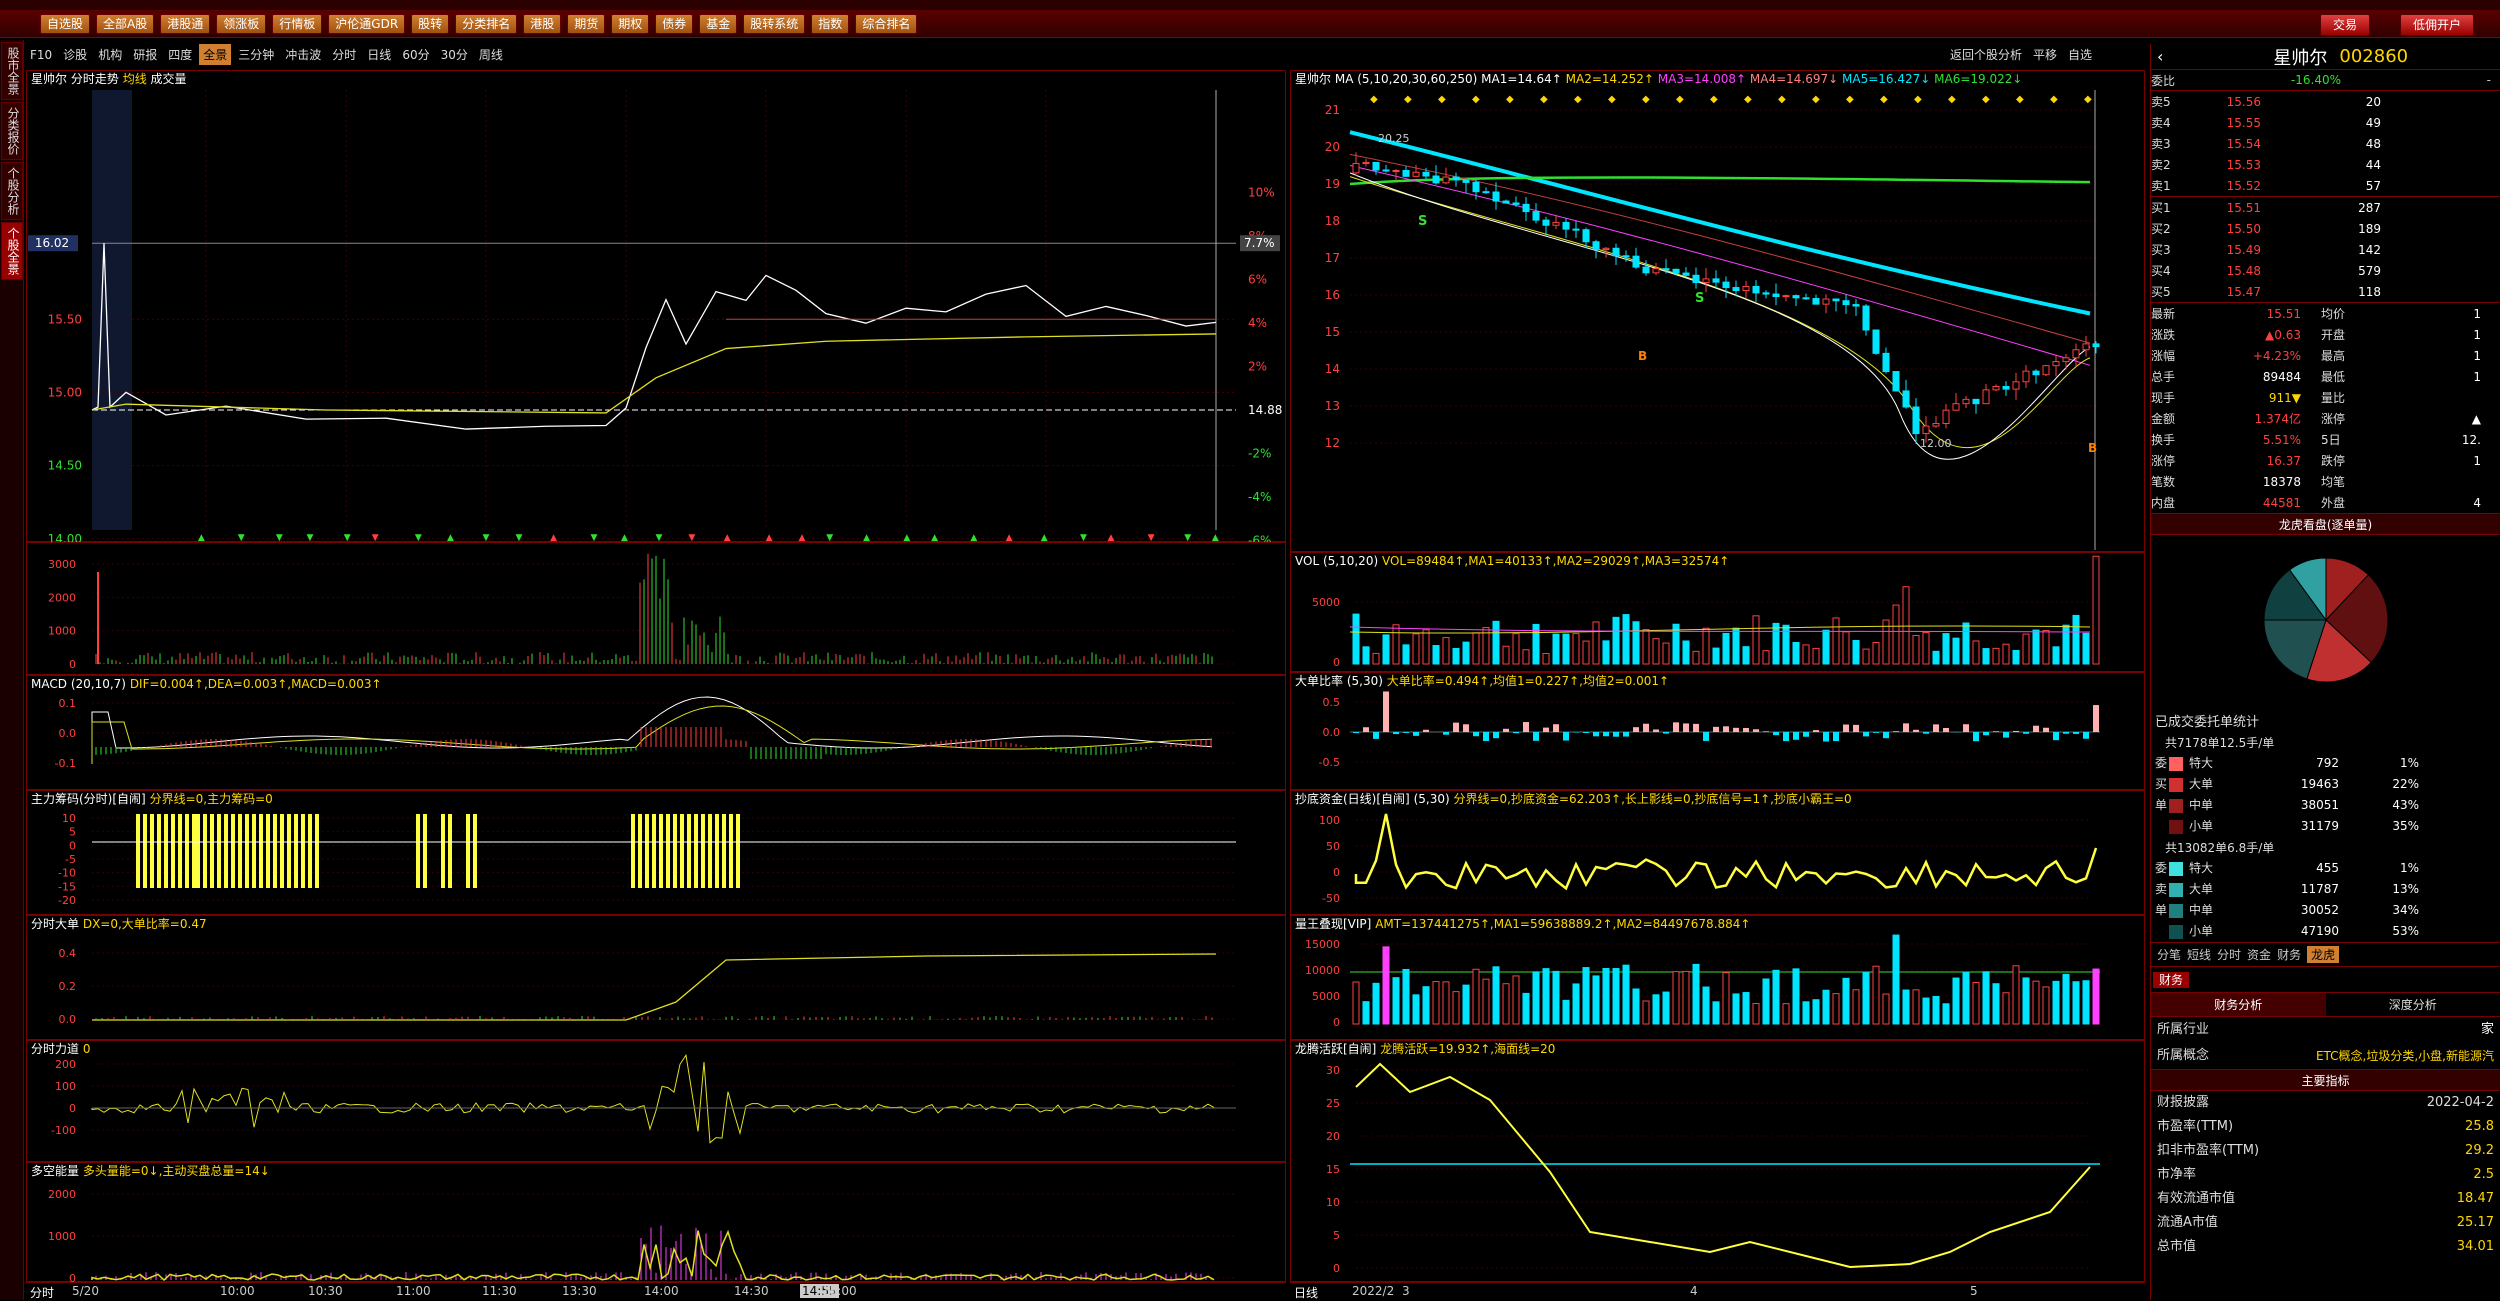 Image resolution: width=2500 pixels, height=1301 pixels. I want to click on toolbar-item-6: 三分钟, so click(256, 54).